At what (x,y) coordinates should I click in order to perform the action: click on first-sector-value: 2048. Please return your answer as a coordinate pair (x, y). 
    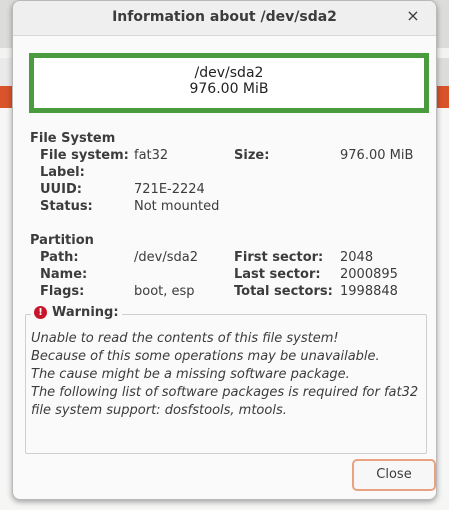
    Looking at the image, I should click on (357, 257).